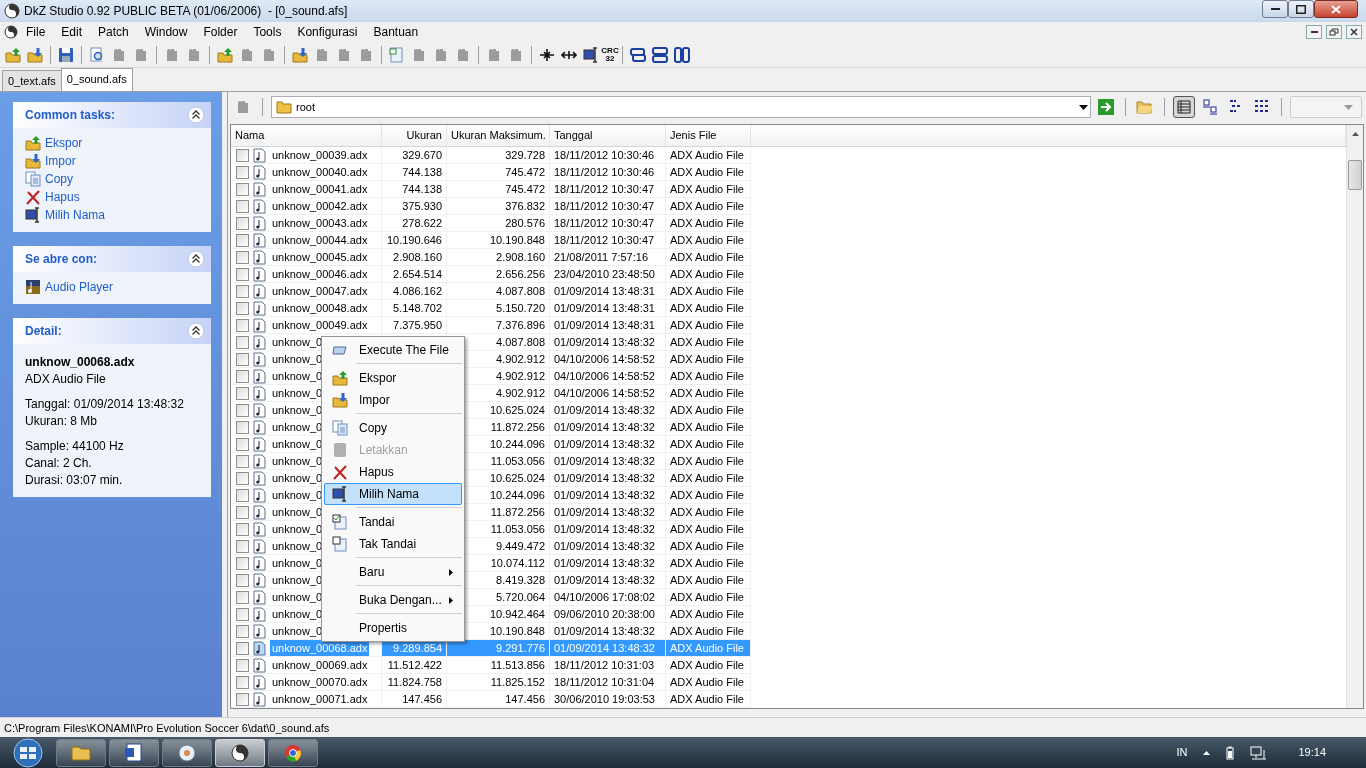 The width and height of the screenshot is (1366, 768). What do you see at coordinates (320, 223) in the screenshot?
I see `file-name-cell: unknow_00043.adx` at bounding box center [320, 223].